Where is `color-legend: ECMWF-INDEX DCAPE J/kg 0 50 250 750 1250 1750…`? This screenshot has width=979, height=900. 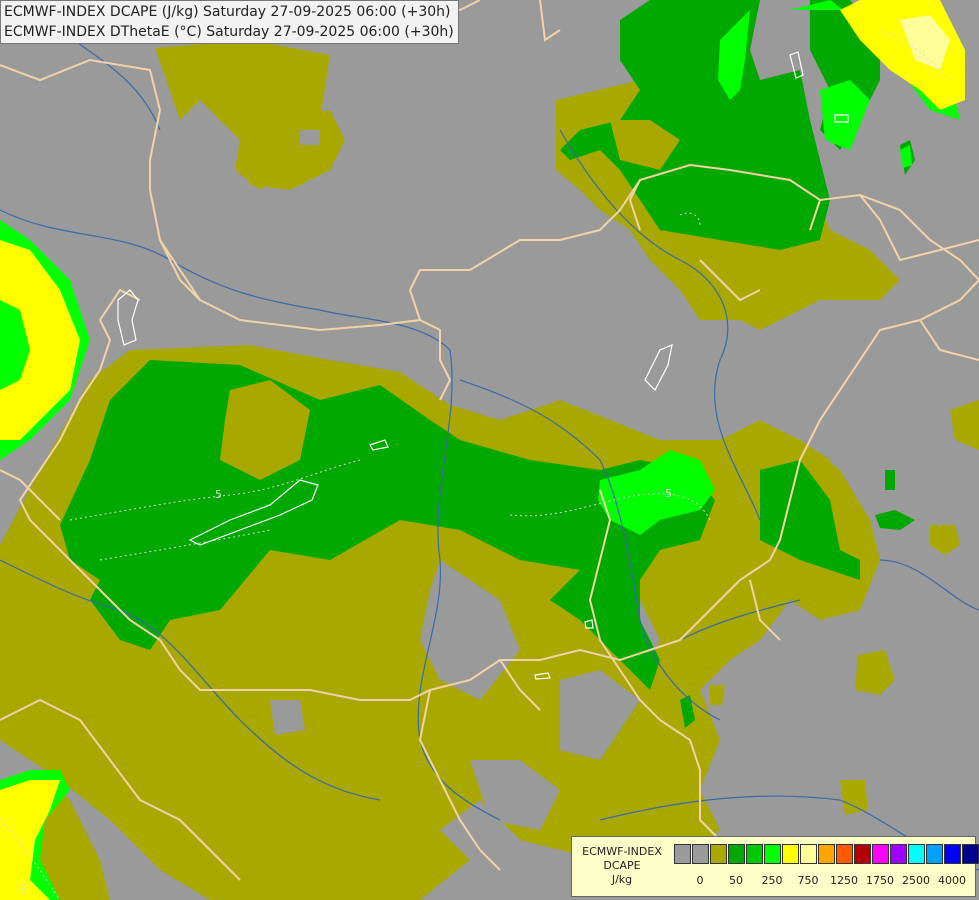 color-legend: ECMWF-INDEX DCAPE J/kg 0 50 250 750 1250 1750… is located at coordinates (775, 866).